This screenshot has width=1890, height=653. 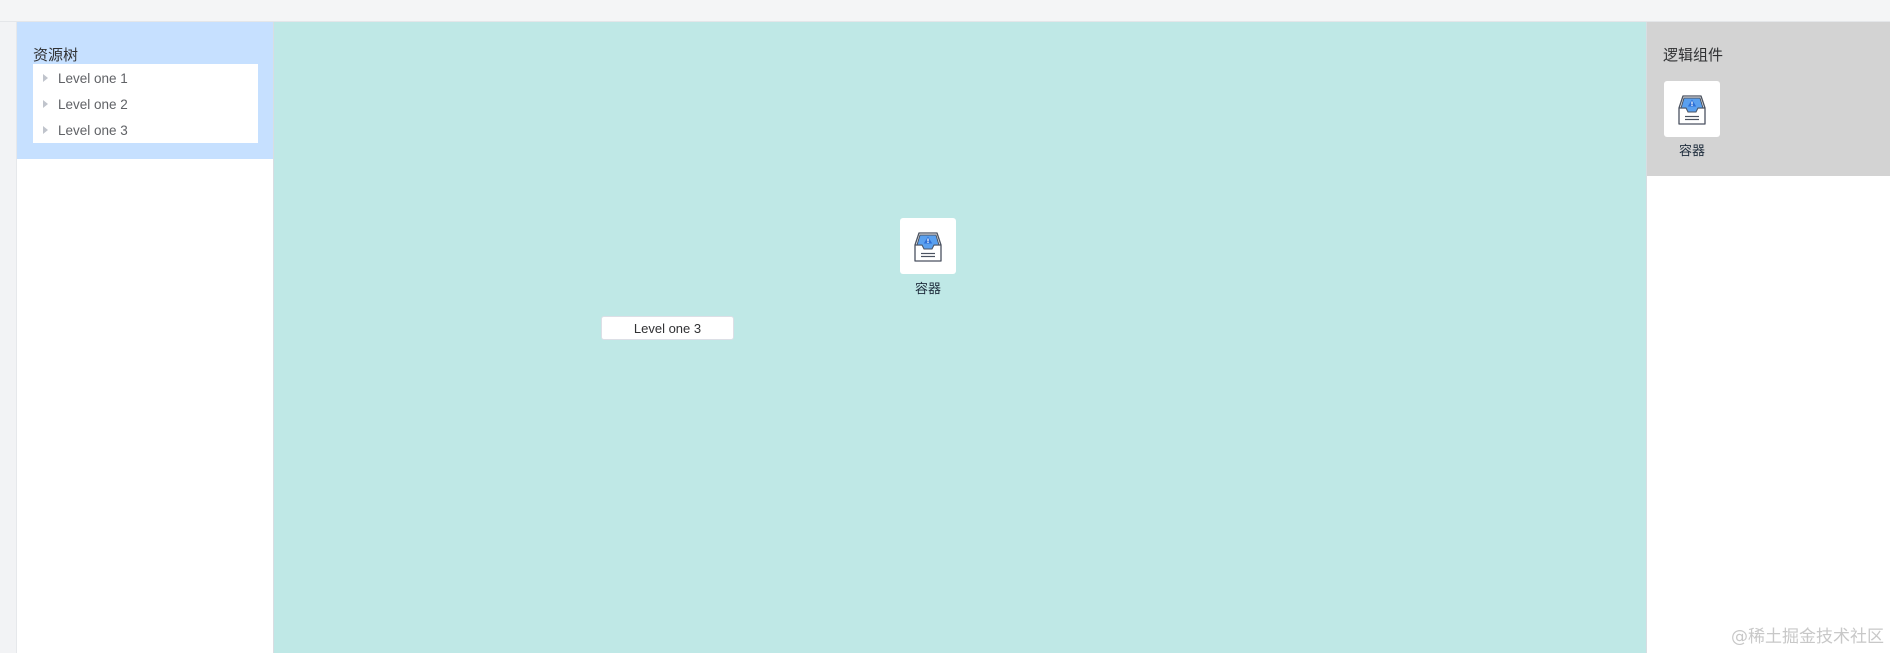 I want to click on top-bar, so click(x=945, y=11).